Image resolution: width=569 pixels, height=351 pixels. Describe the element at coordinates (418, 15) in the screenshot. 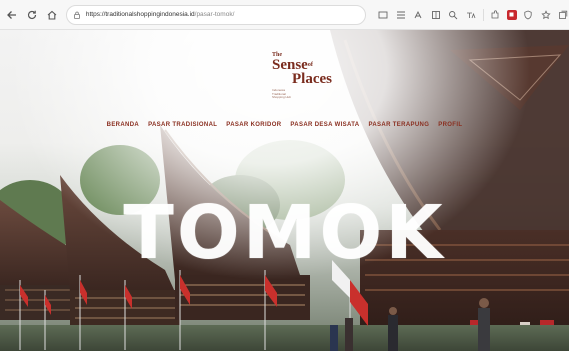

I see `read-aloud-icon` at that location.